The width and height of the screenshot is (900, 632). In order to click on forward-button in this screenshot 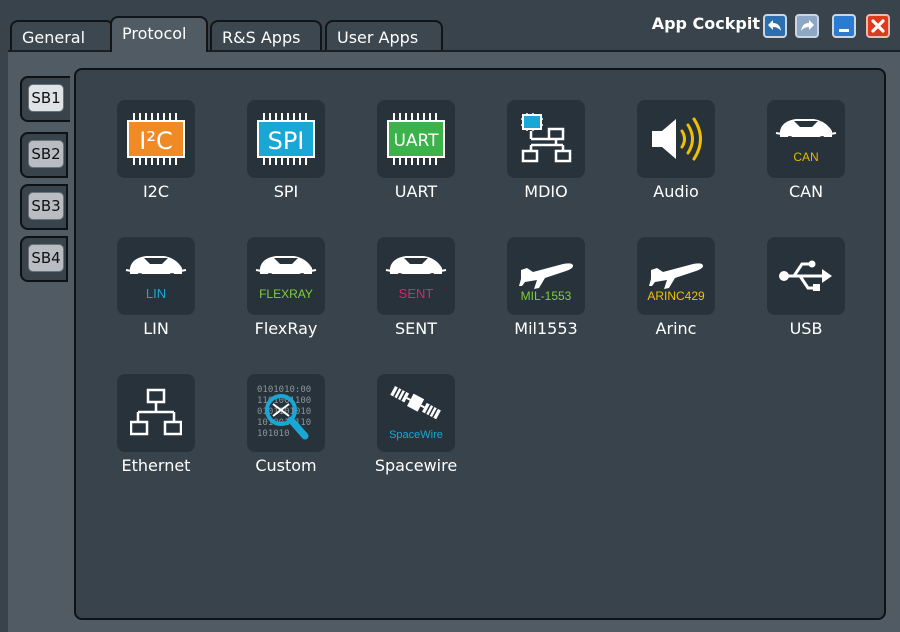, I will do `click(807, 26)`.